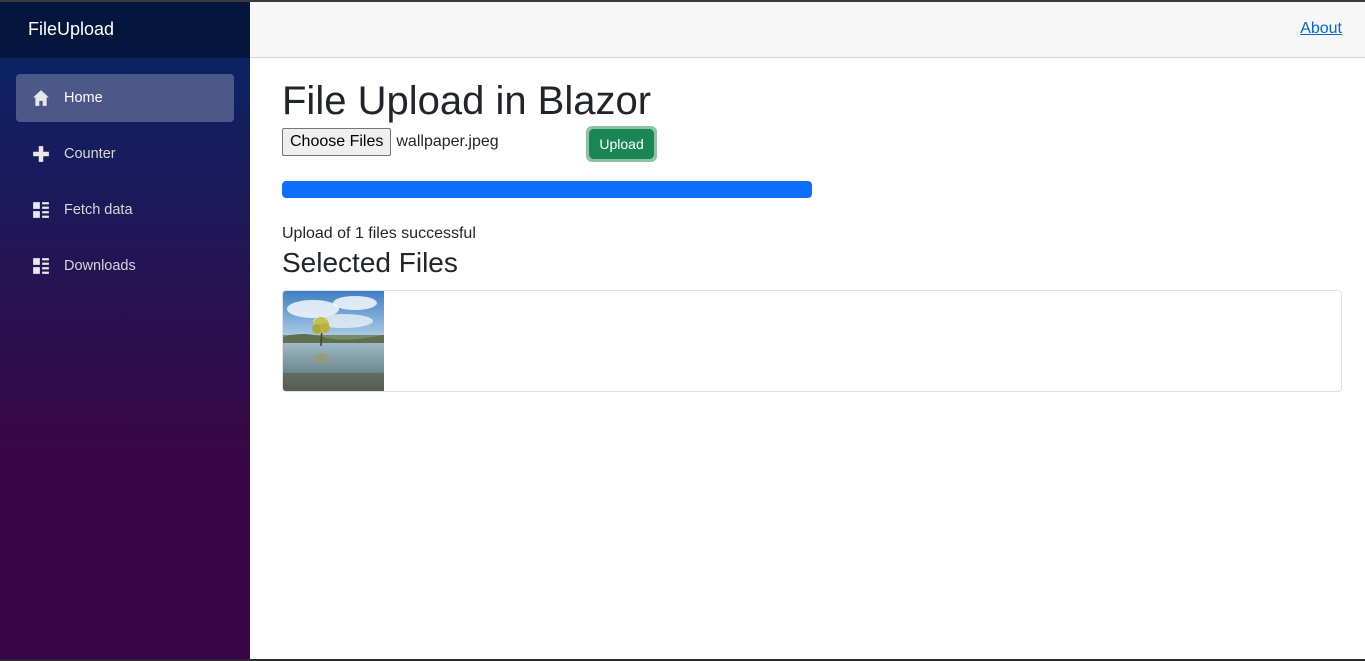 This screenshot has width=1365, height=661. I want to click on sidebar-nav: Home Counter Fetch data Downloads, so click(125, 174).